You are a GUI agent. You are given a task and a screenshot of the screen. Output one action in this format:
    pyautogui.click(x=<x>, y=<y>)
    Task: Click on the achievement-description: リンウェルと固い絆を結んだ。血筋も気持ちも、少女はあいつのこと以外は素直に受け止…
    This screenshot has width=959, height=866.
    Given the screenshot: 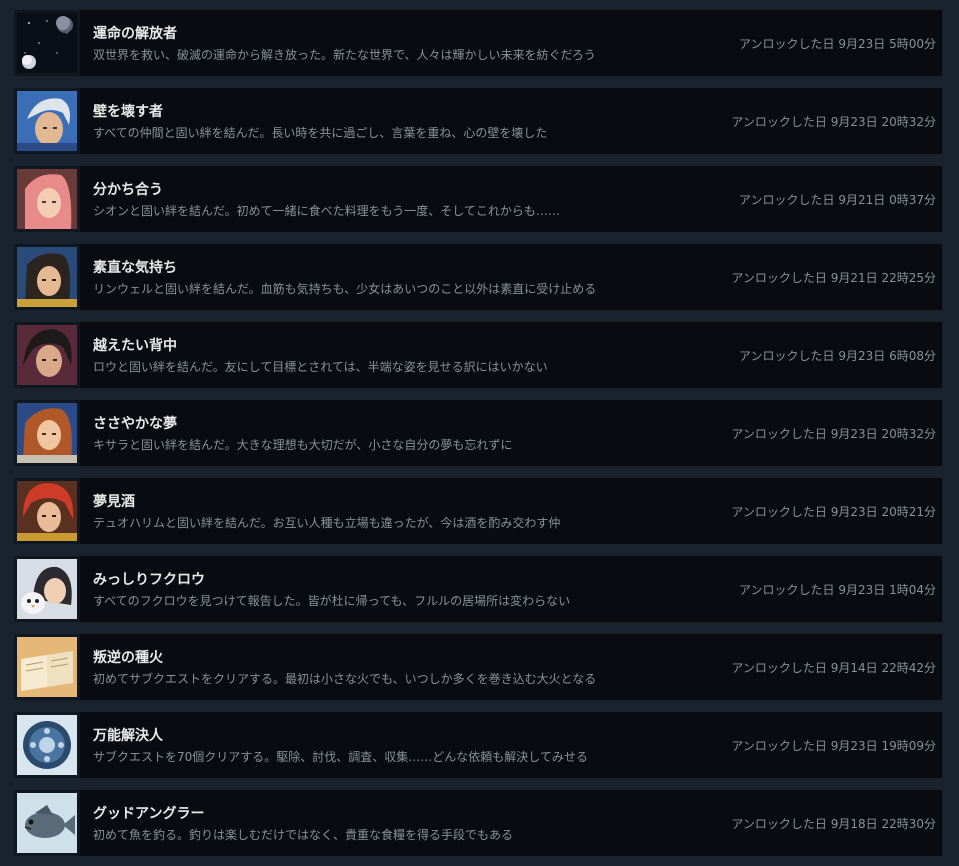 What is the action you would take?
    pyautogui.click(x=345, y=289)
    